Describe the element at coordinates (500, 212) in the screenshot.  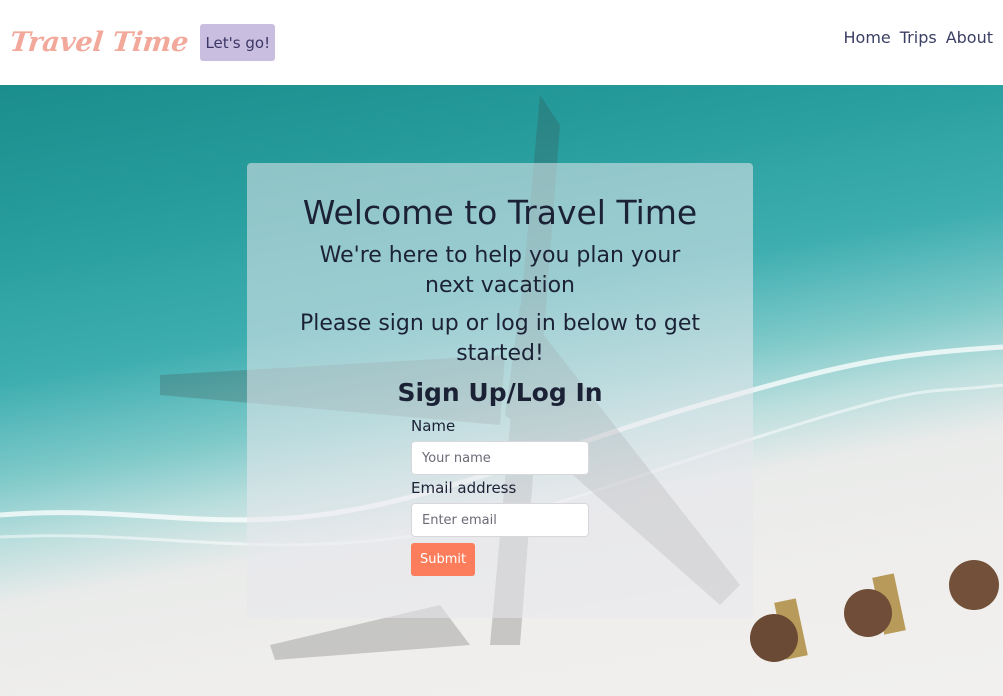
I see `page-title: Welcome to Travel Time` at that location.